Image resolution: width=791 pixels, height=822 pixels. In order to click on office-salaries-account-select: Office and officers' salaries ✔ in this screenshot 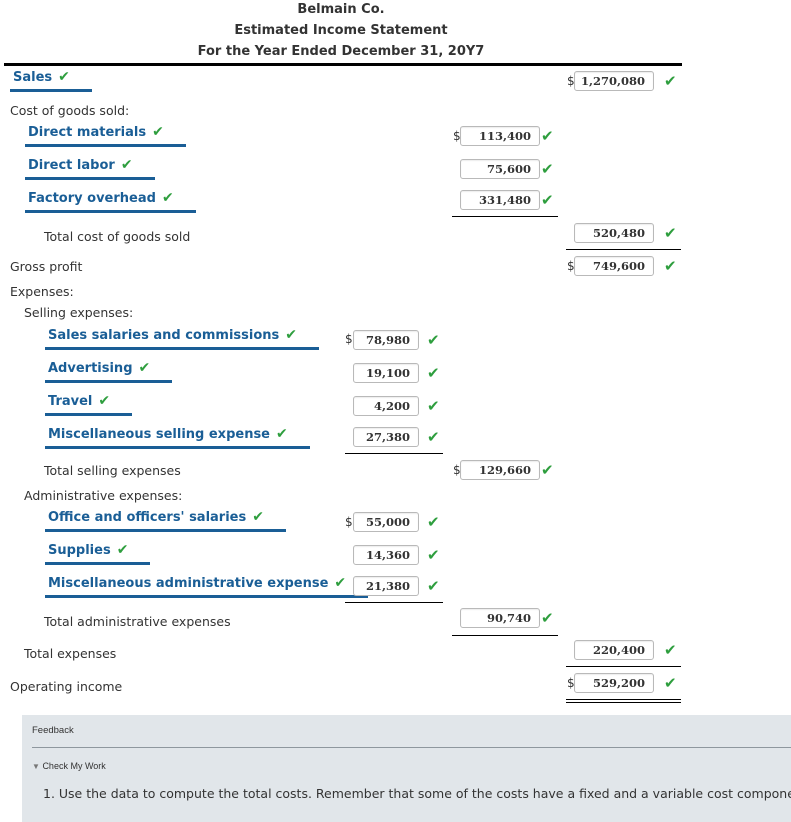, I will do `click(165, 520)`.